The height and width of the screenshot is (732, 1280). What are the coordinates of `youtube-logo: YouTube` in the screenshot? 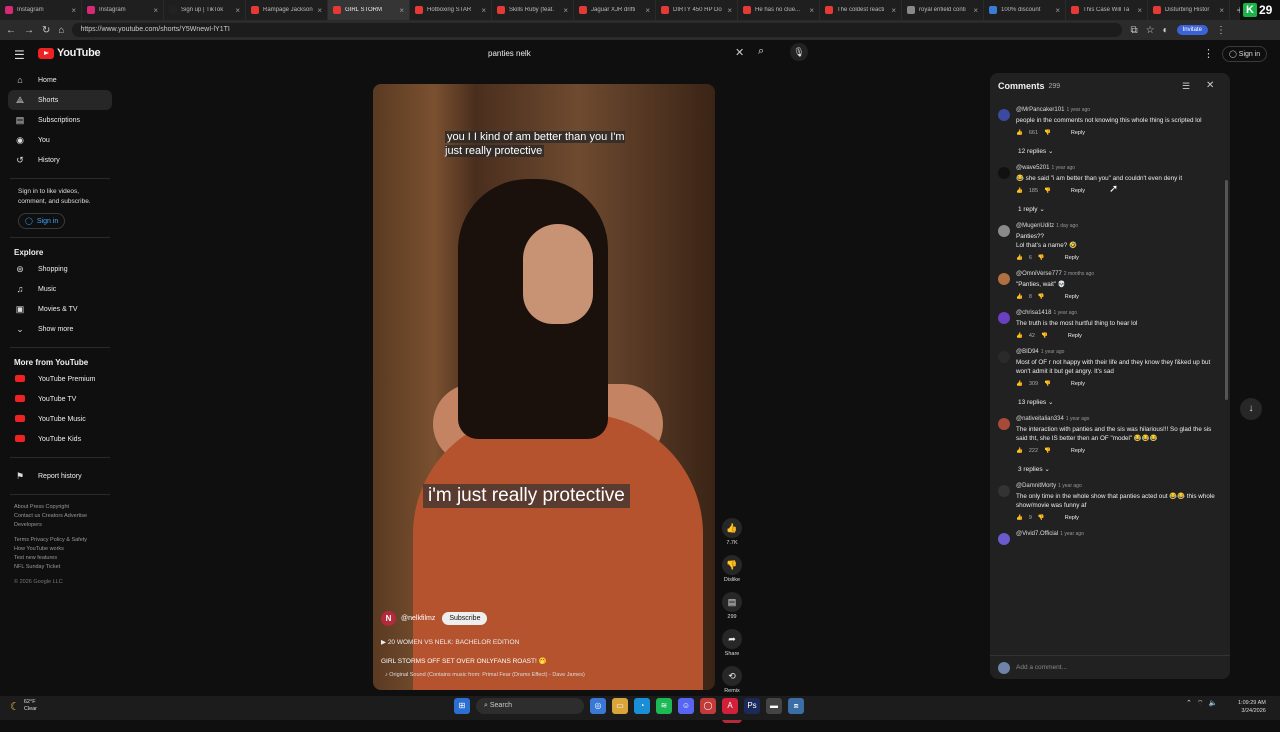 It's located at (69, 53).